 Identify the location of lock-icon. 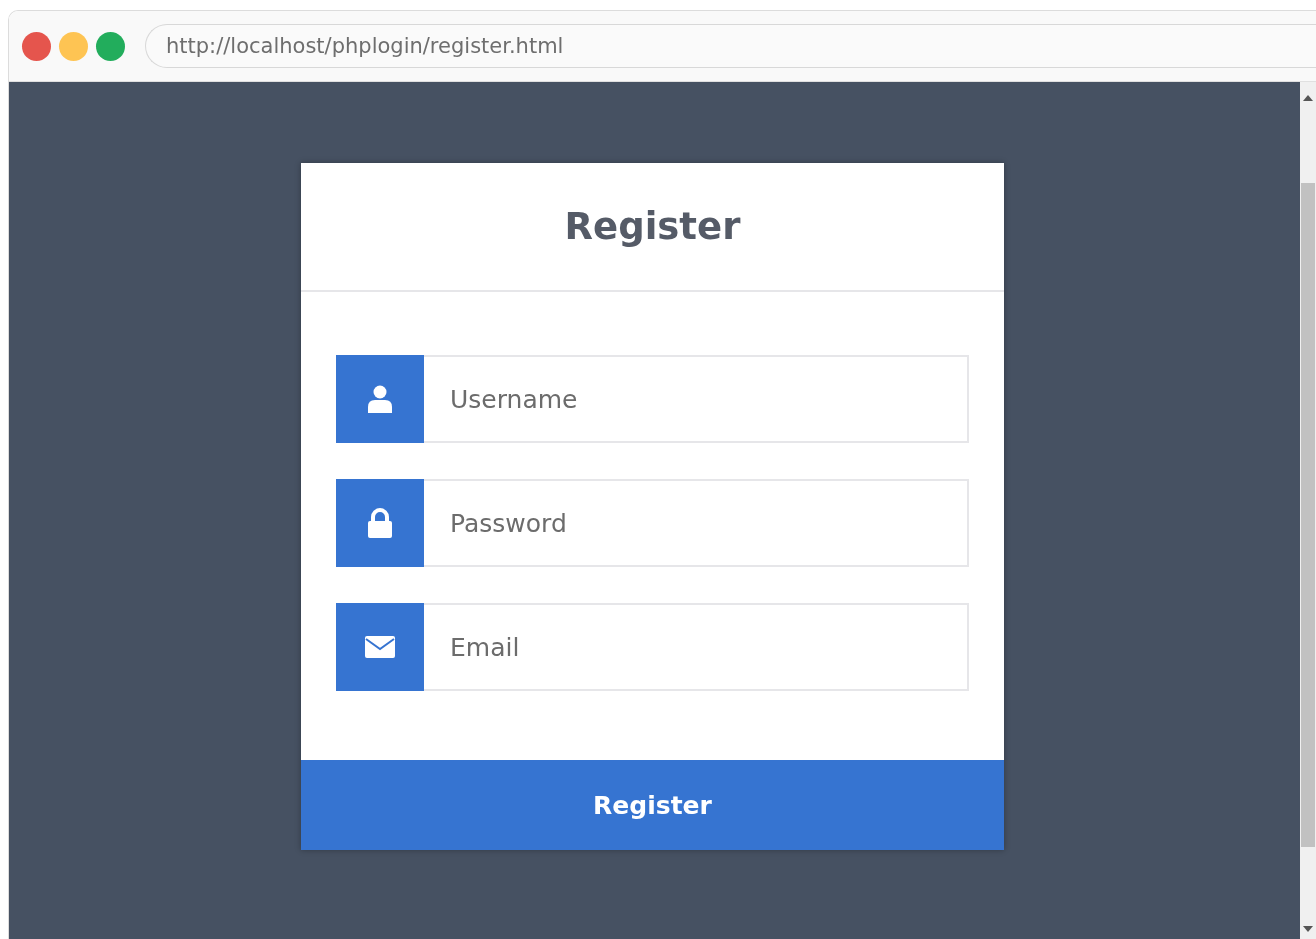
(380, 523).